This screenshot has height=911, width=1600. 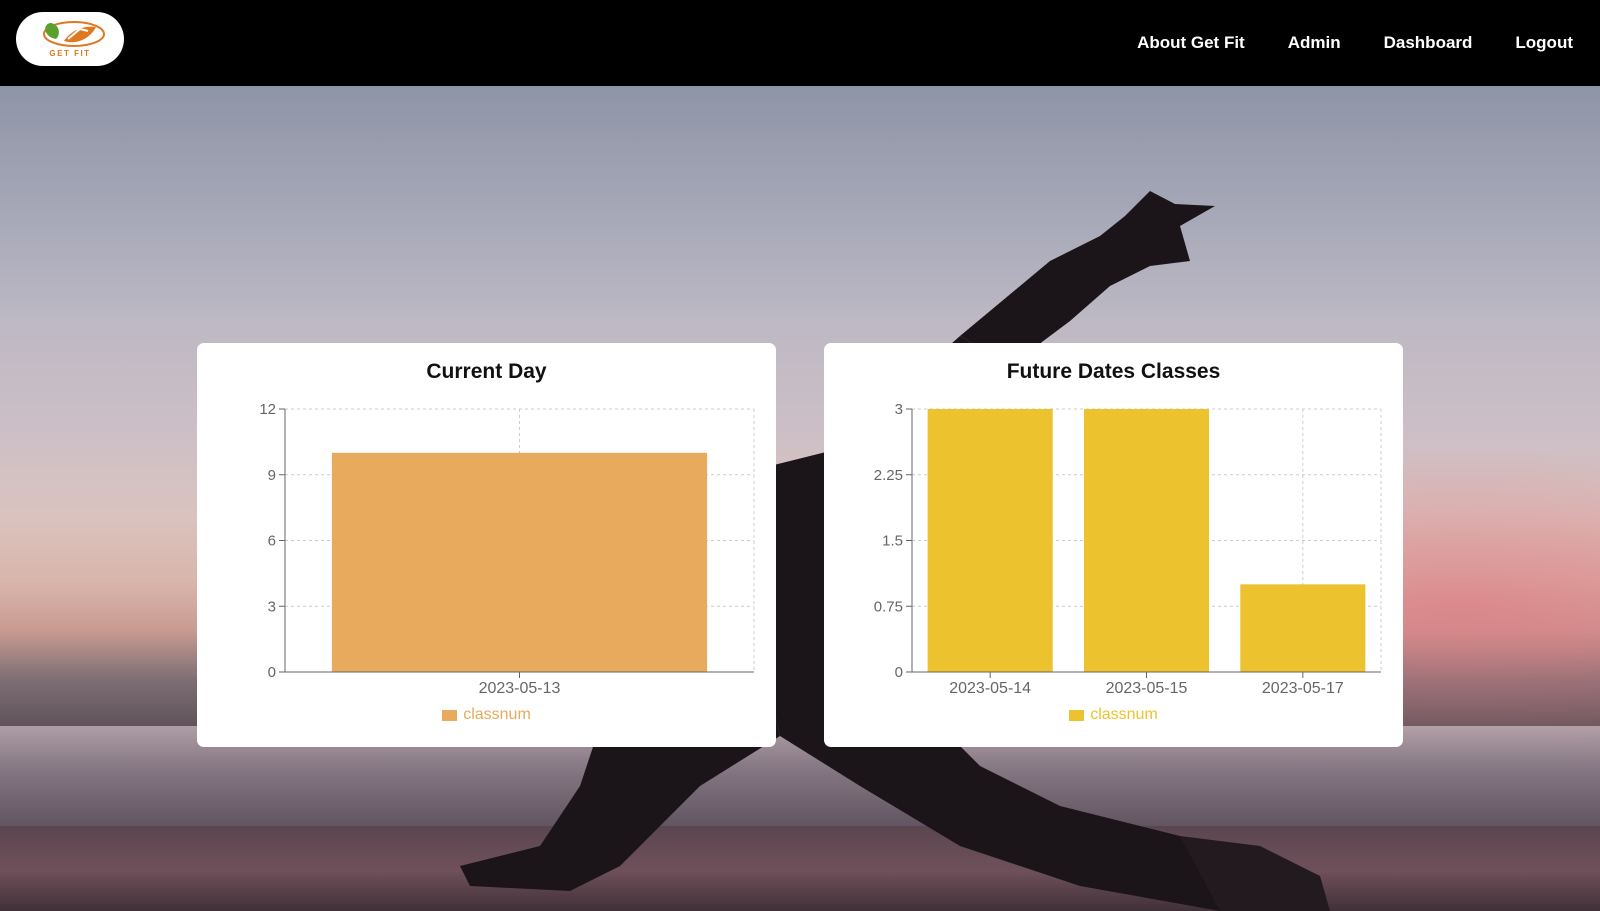 What do you see at coordinates (892, 541) in the screenshot?
I see `y-tick-label: 1.5` at bounding box center [892, 541].